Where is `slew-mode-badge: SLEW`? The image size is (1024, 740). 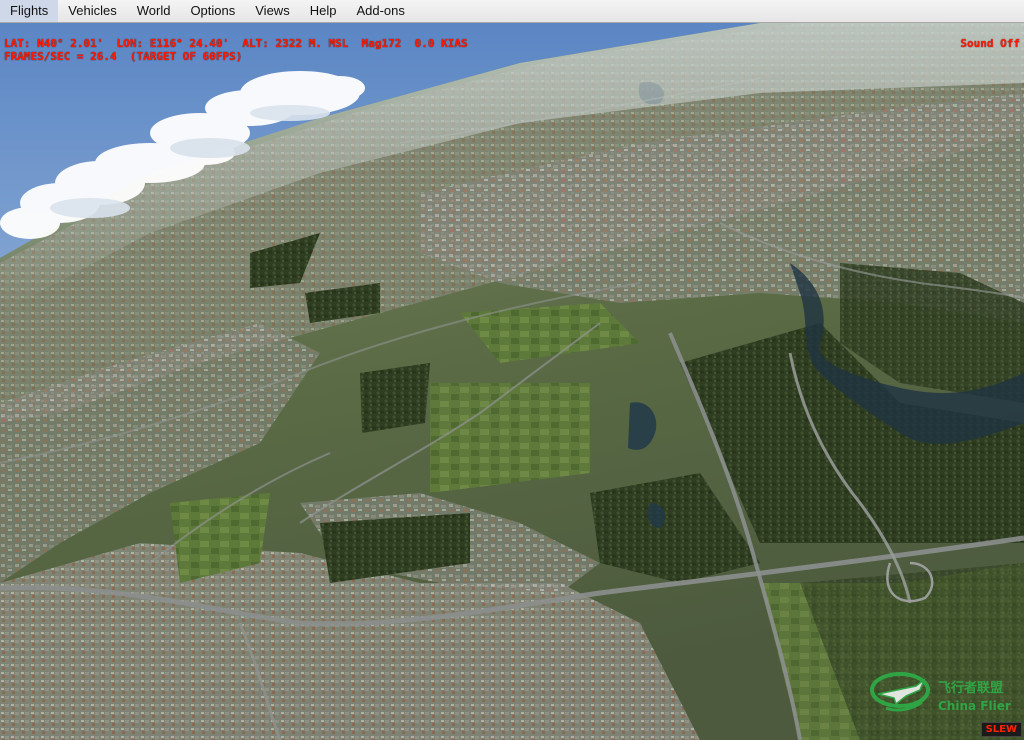 slew-mode-badge: SLEW is located at coordinates (1001, 729).